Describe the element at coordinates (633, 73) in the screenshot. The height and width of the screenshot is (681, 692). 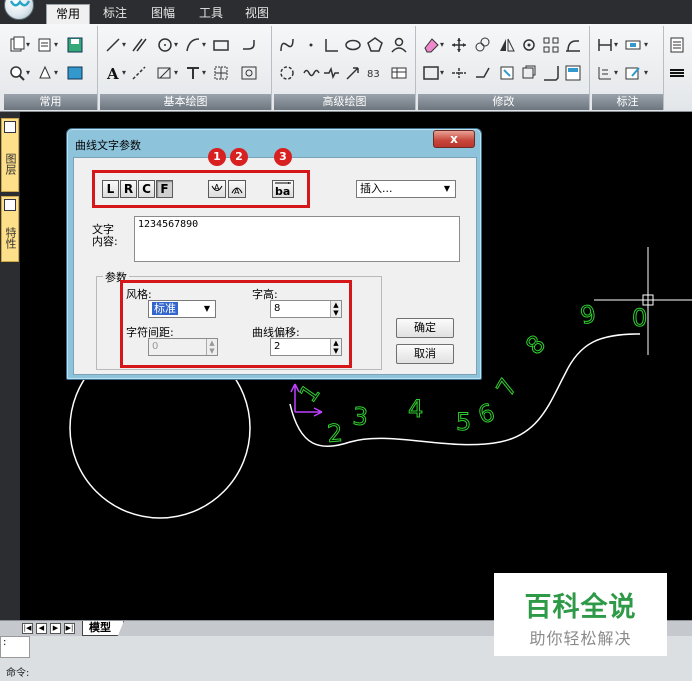
I see `dim-edit-icon` at that location.